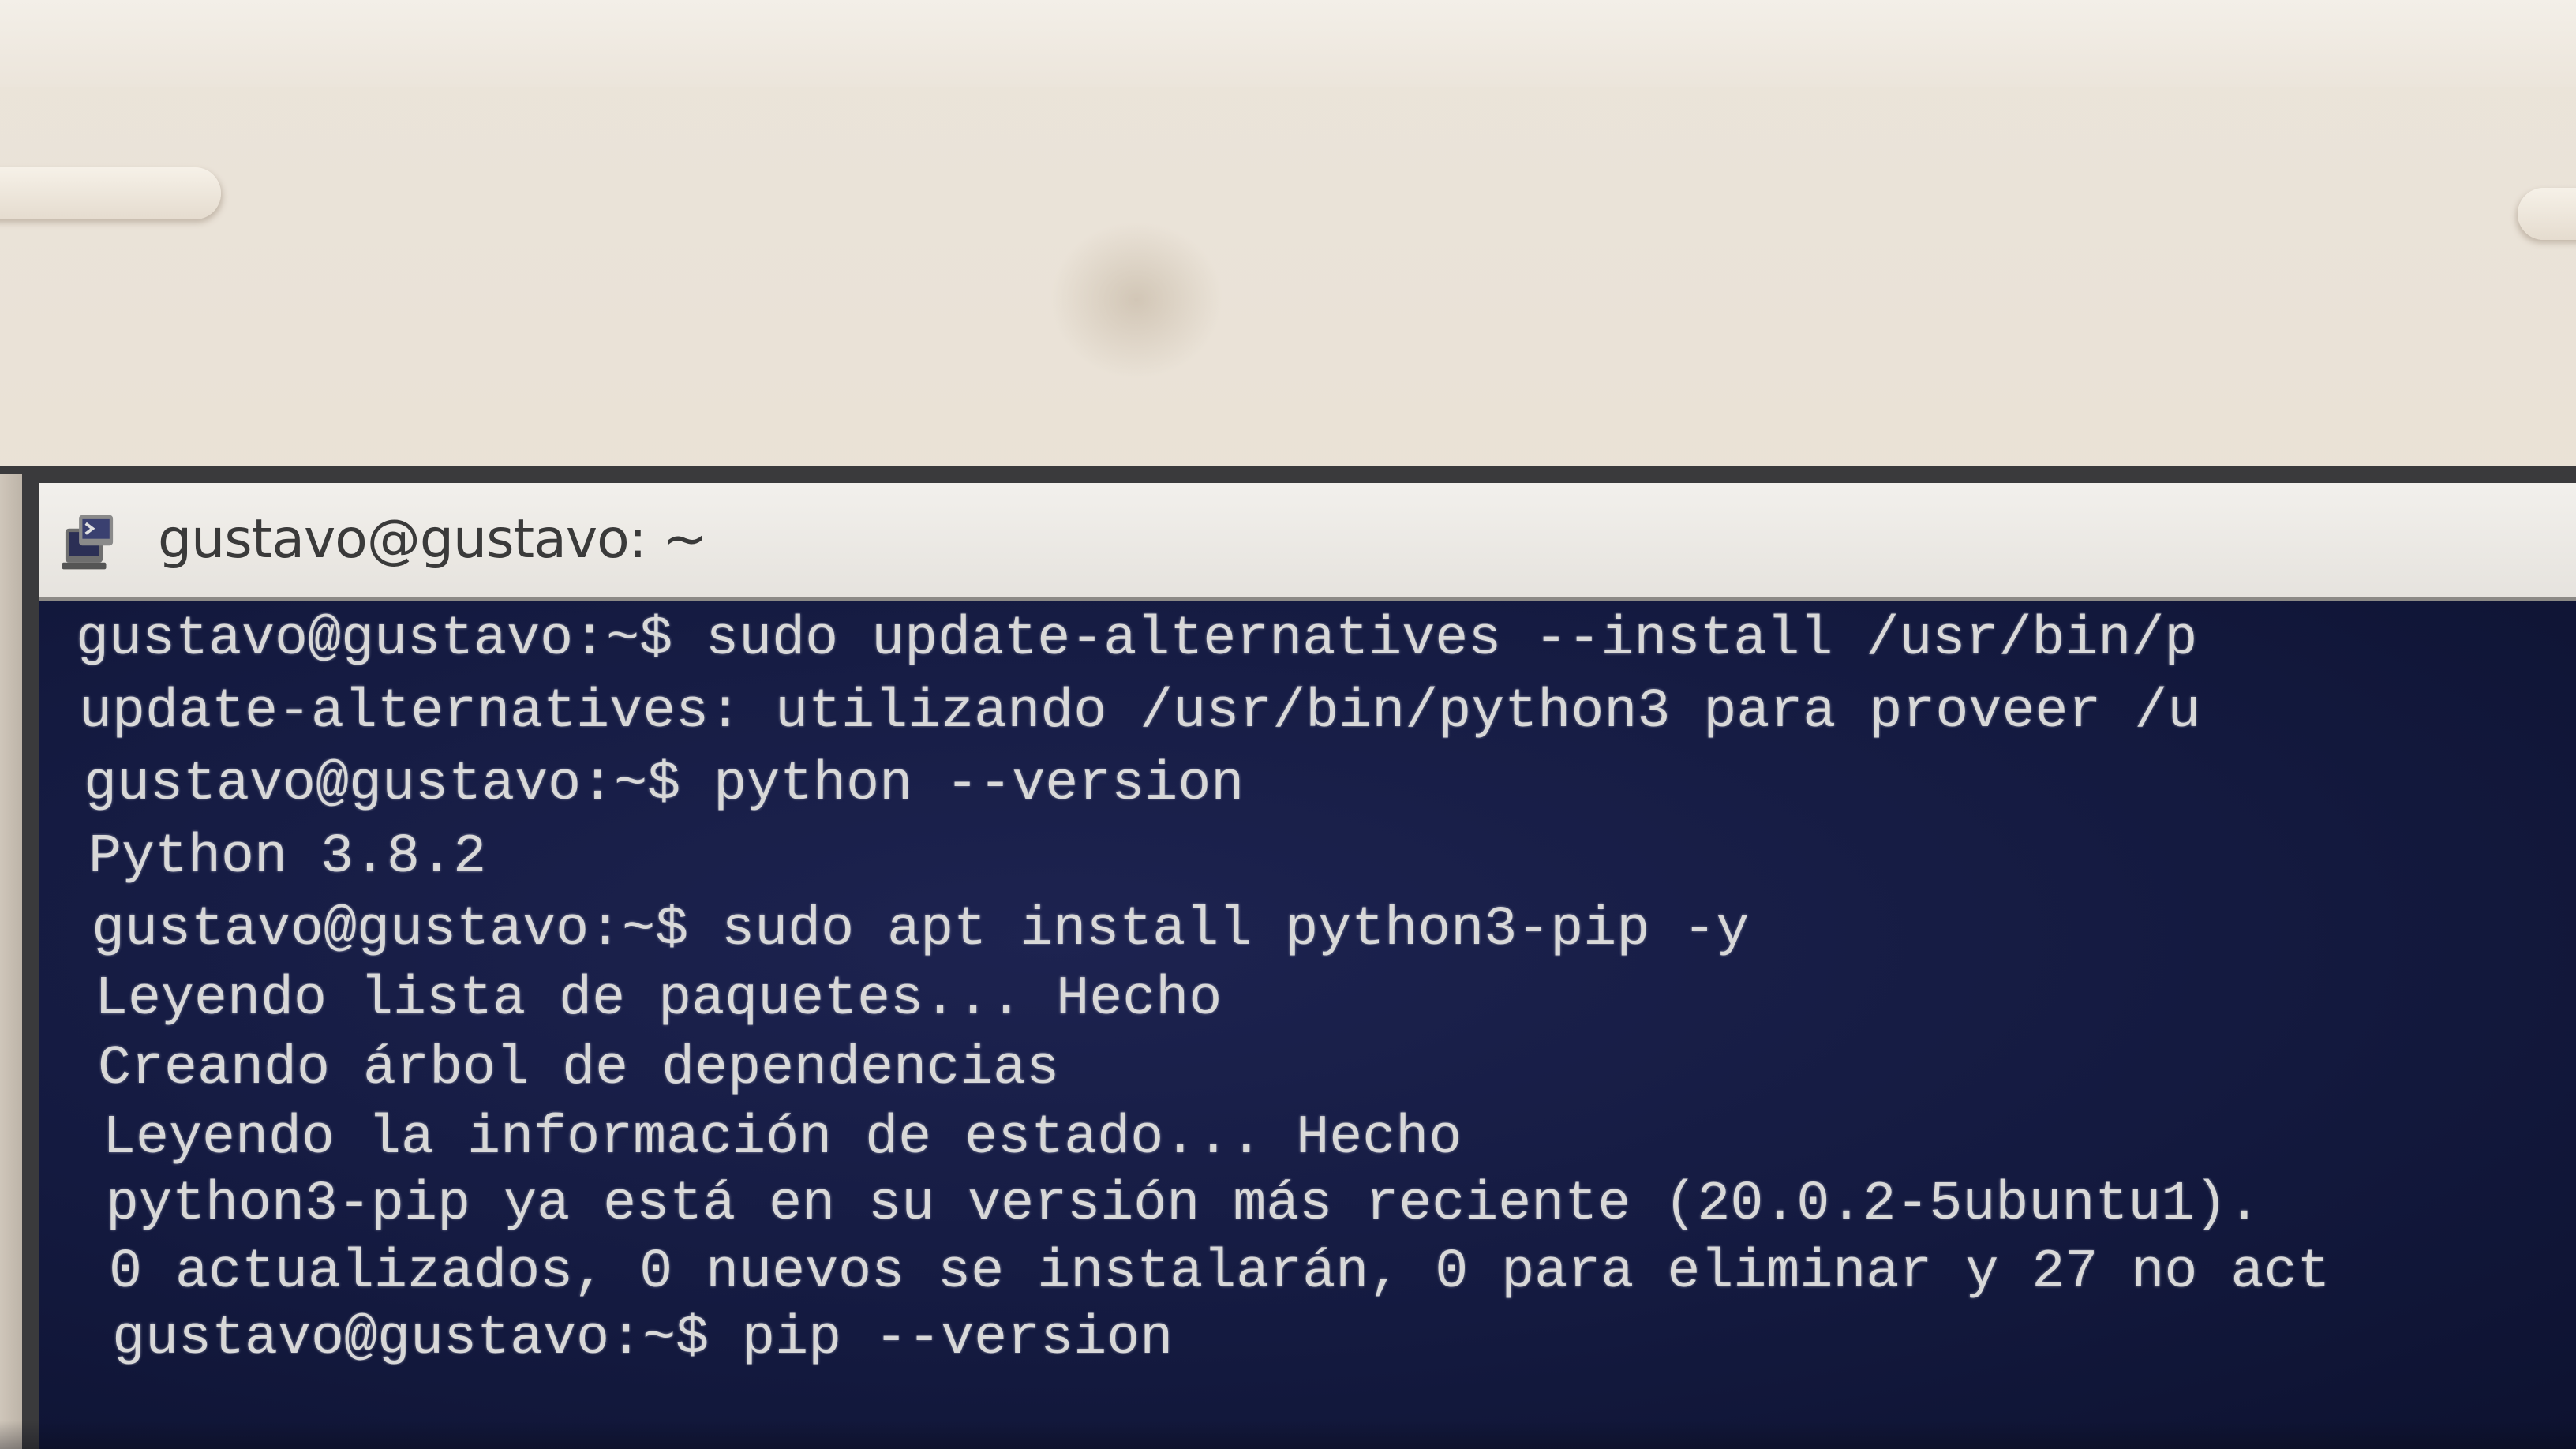 This screenshot has width=2576, height=1449. What do you see at coordinates (1288, 43) in the screenshot?
I see `monitor-bezel-top` at bounding box center [1288, 43].